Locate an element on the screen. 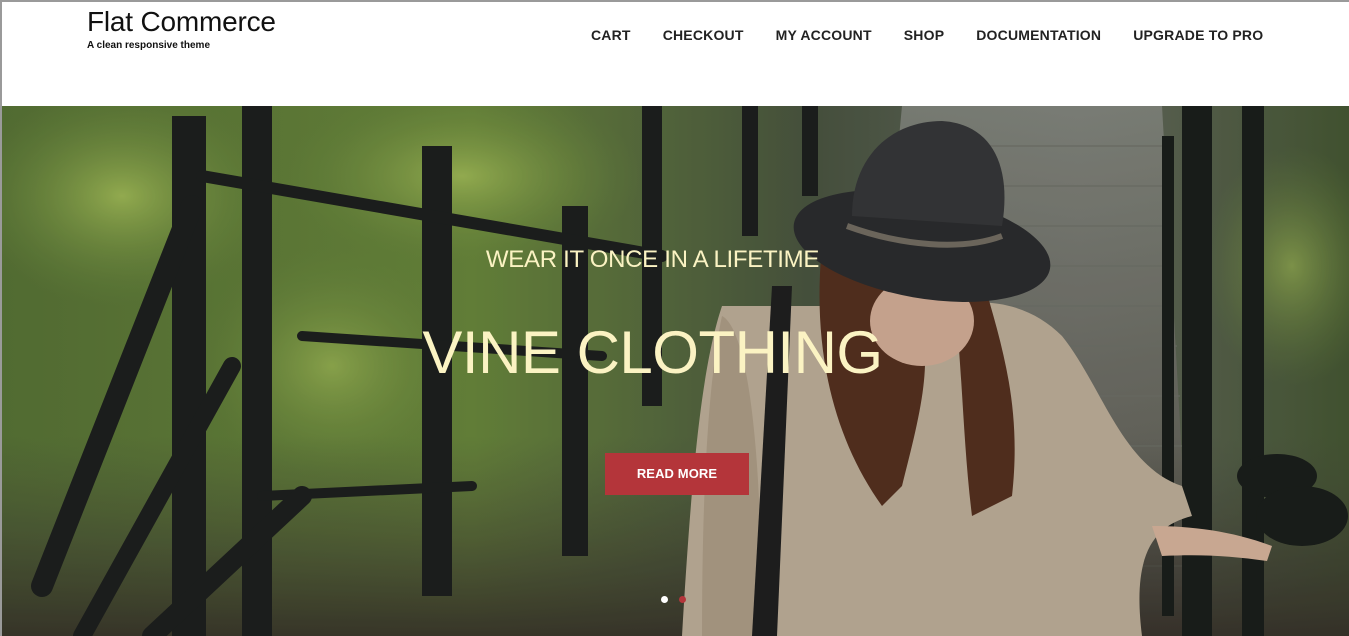 The height and width of the screenshot is (636, 1349). nav-item-upgrade-to-pro: UPGRADE TO PRO is located at coordinates (1198, 35).